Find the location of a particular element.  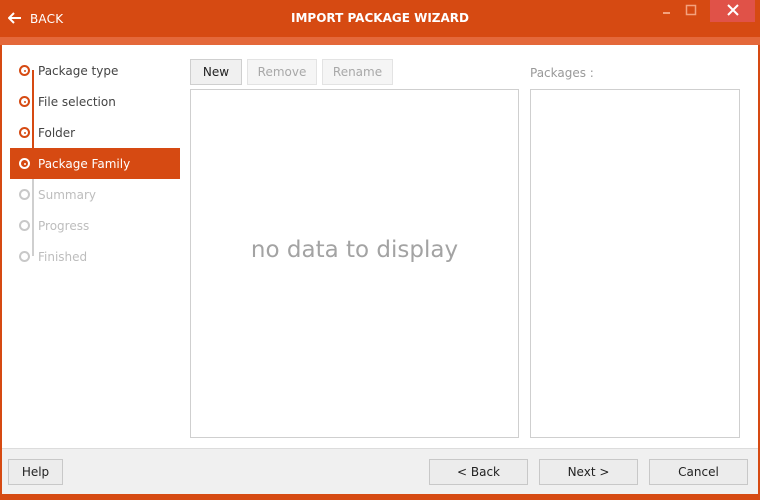

minimize-icon is located at coordinates (667, 11).